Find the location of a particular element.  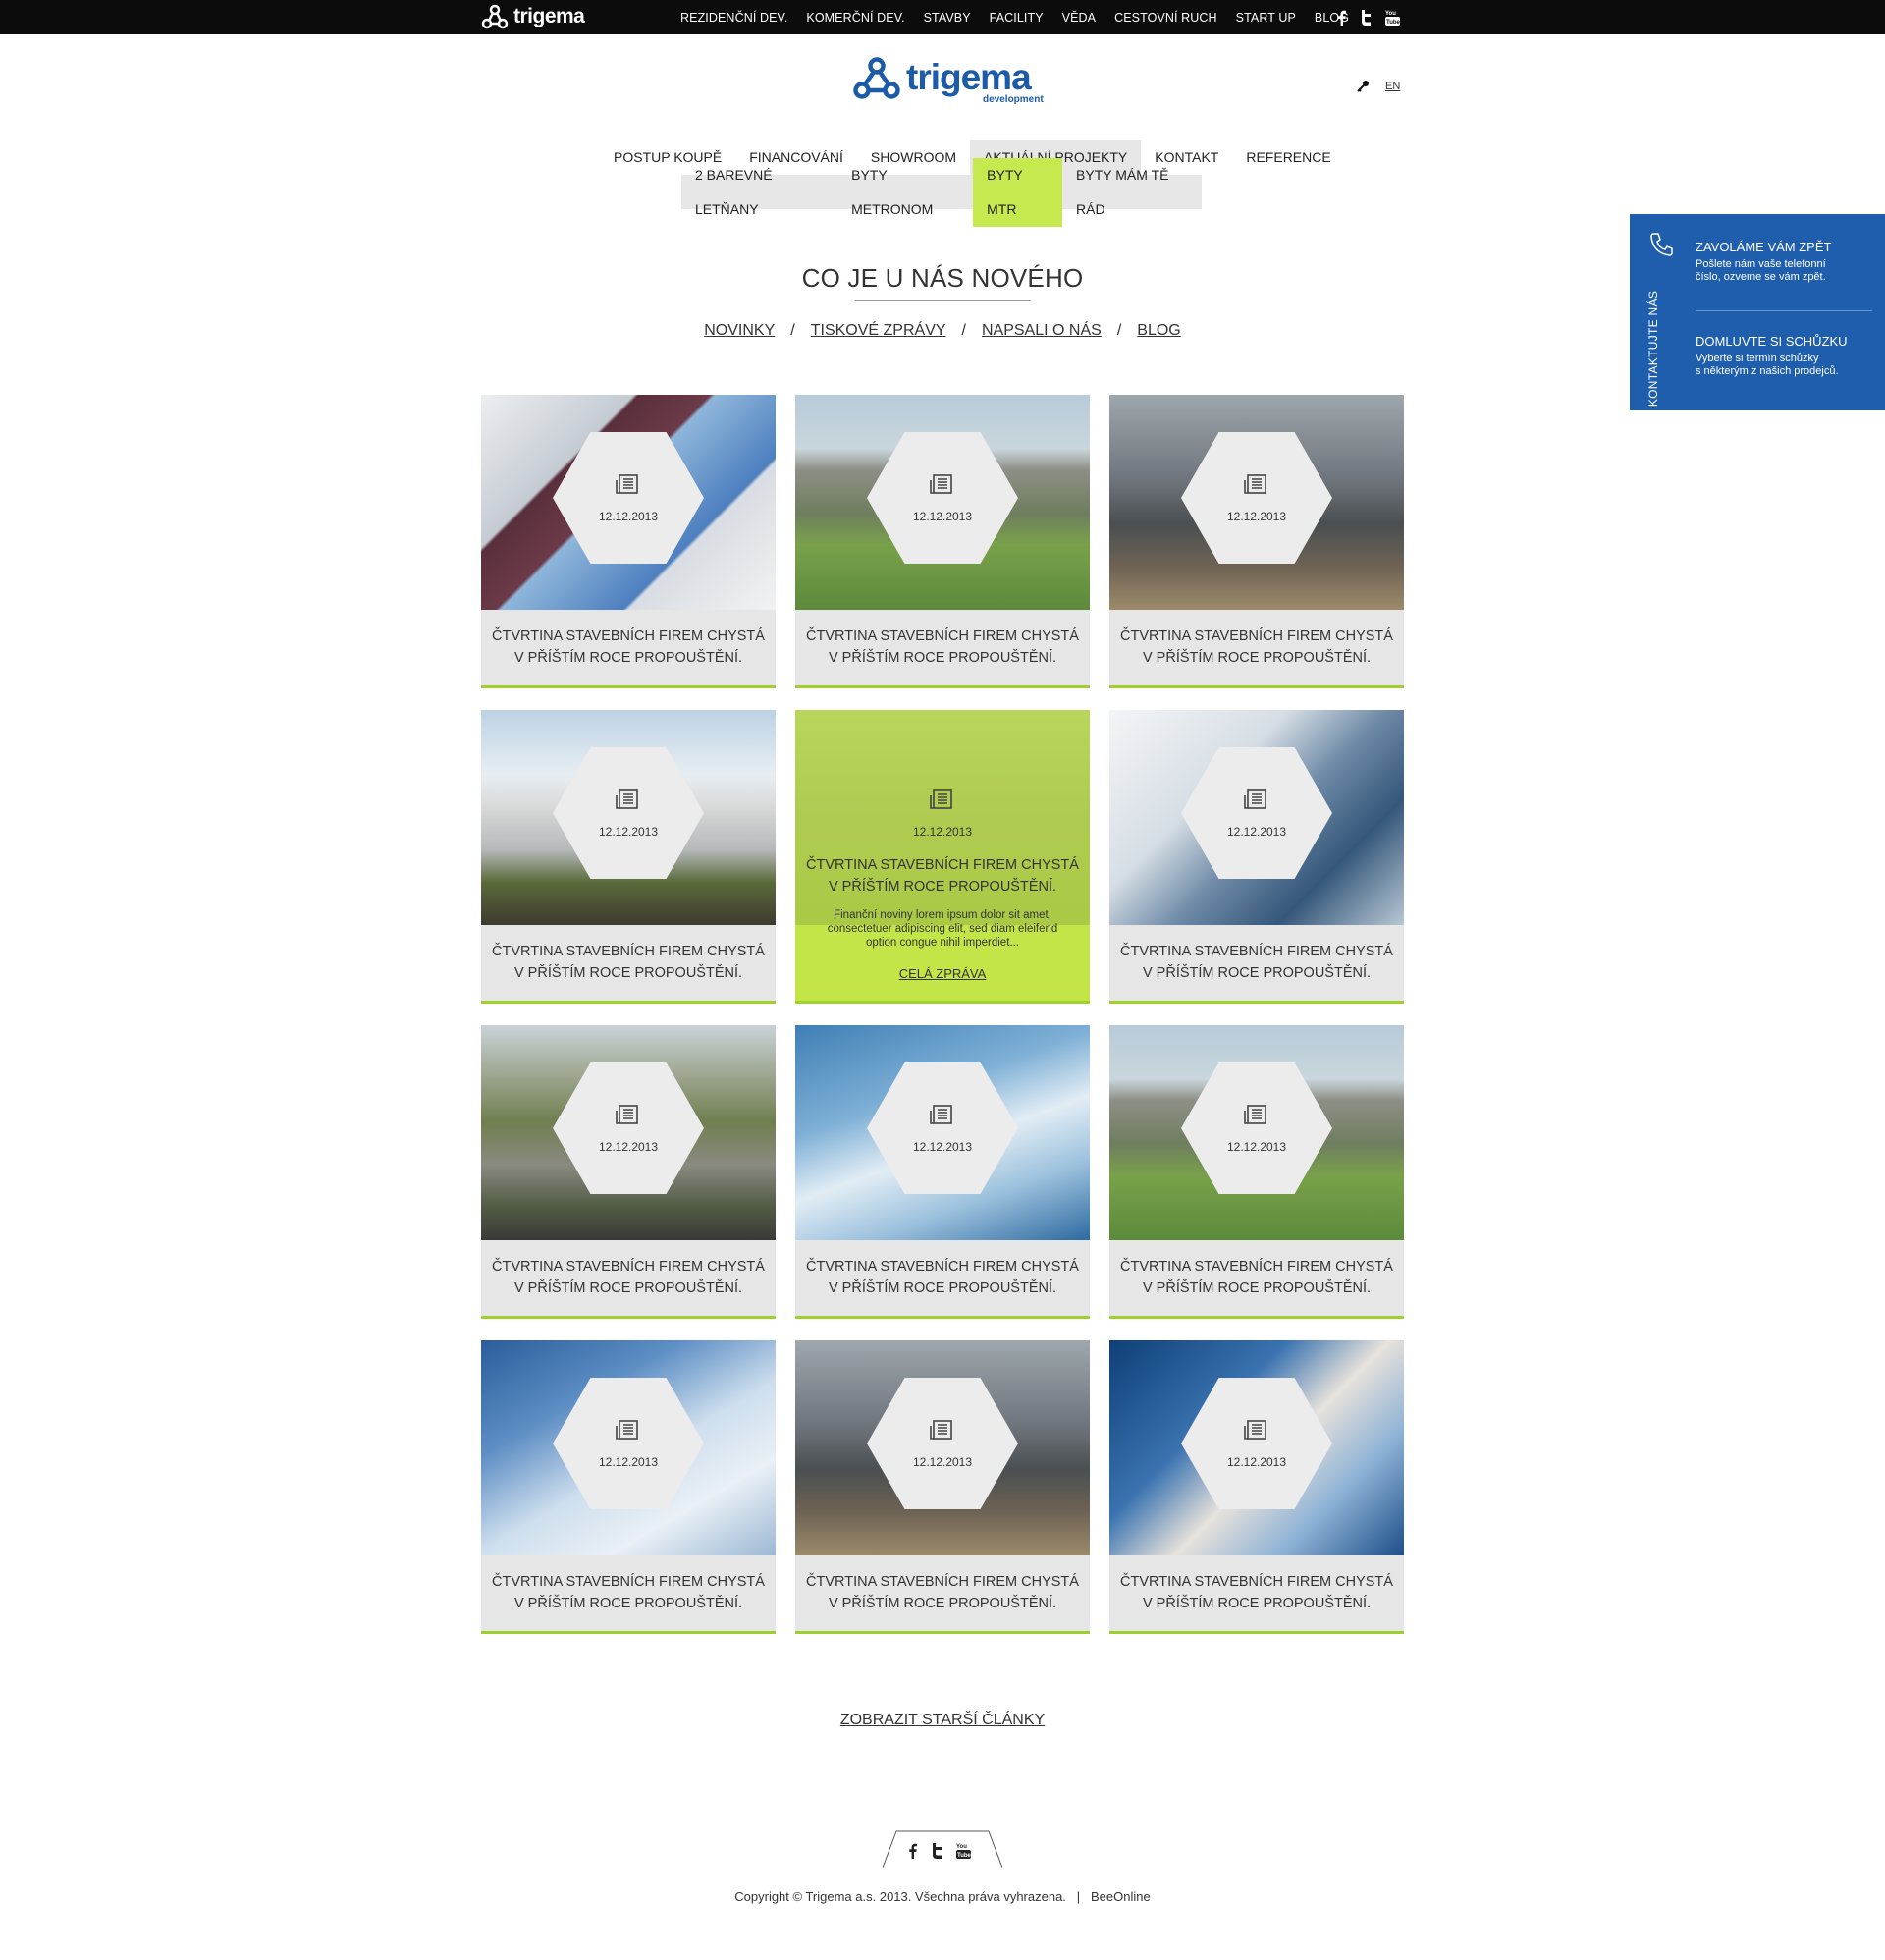

call-back-title: ZAVOLÁME VÁM ZPĚT is located at coordinates (1764, 247).